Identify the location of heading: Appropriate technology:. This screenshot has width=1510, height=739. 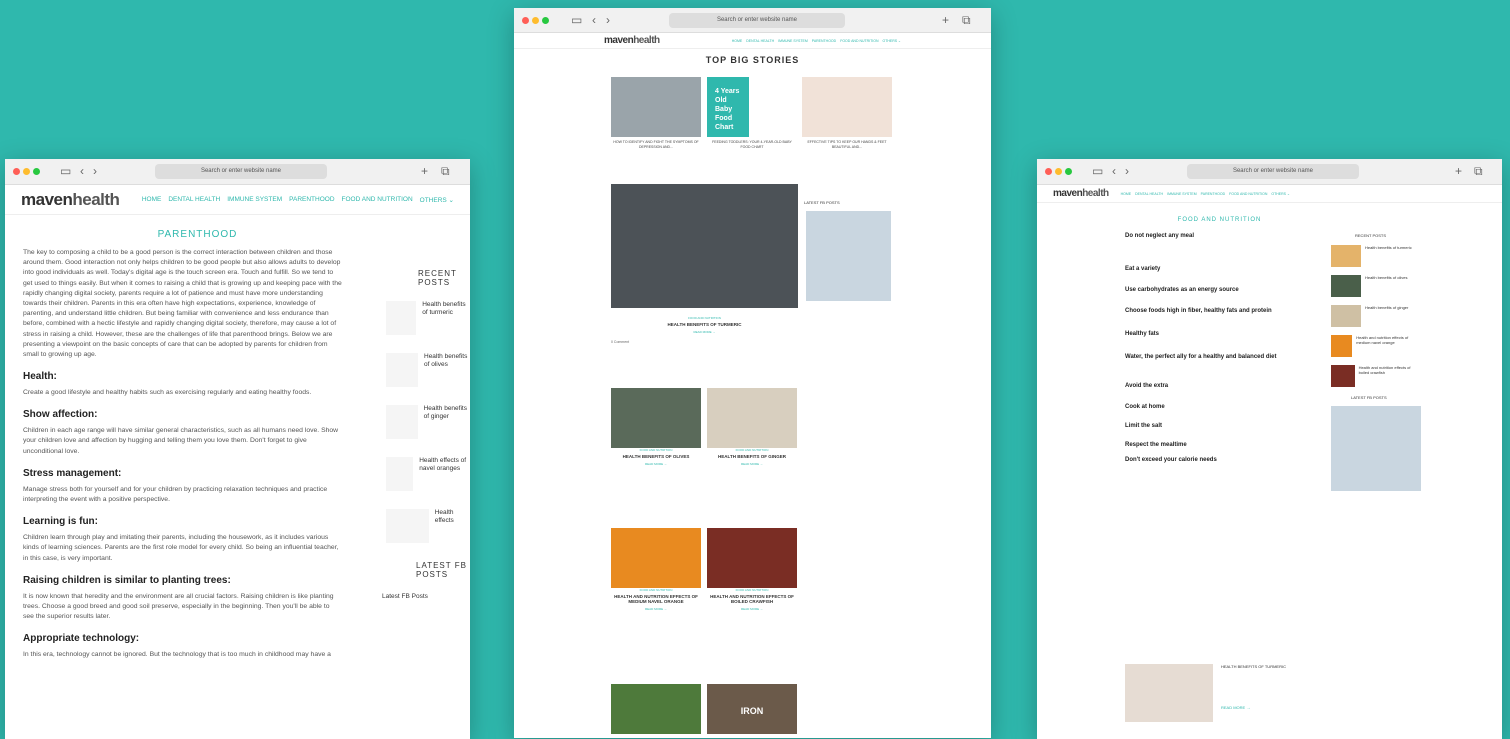
(81, 639).